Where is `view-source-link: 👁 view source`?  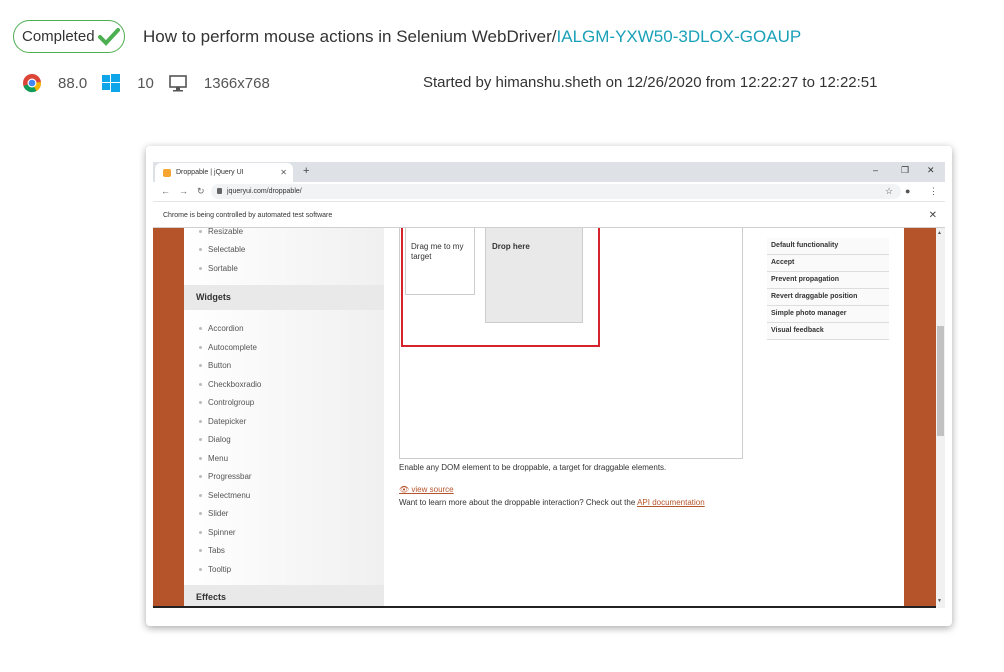 view-source-link: 👁 view source is located at coordinates (426, 489).